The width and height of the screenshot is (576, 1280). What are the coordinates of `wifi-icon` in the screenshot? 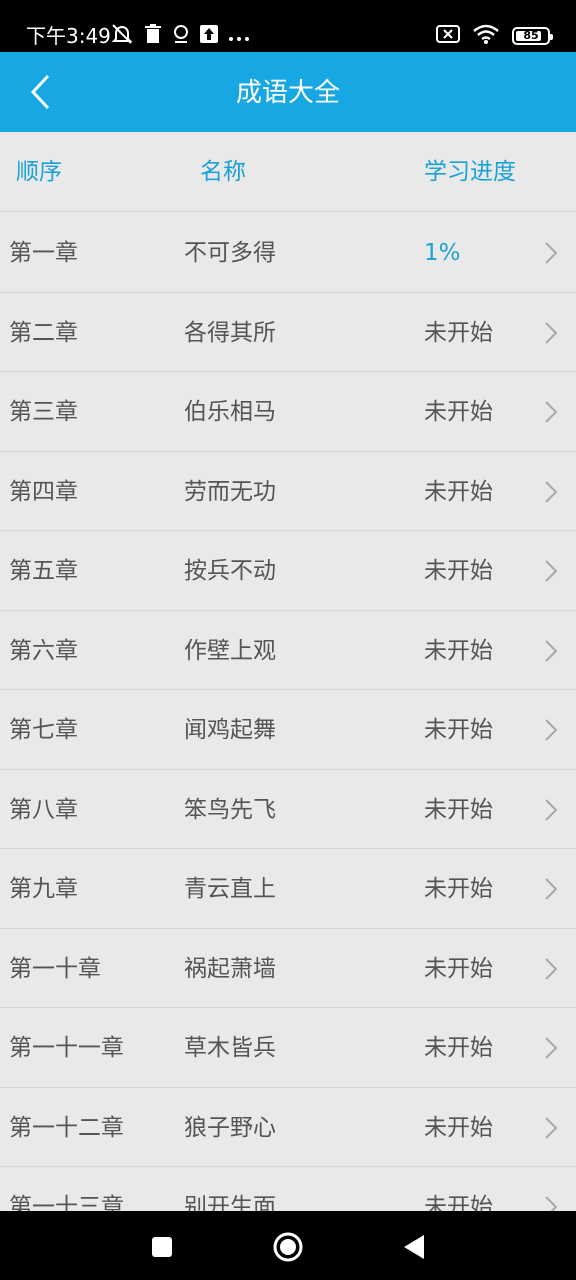 It's located at (486, 36).